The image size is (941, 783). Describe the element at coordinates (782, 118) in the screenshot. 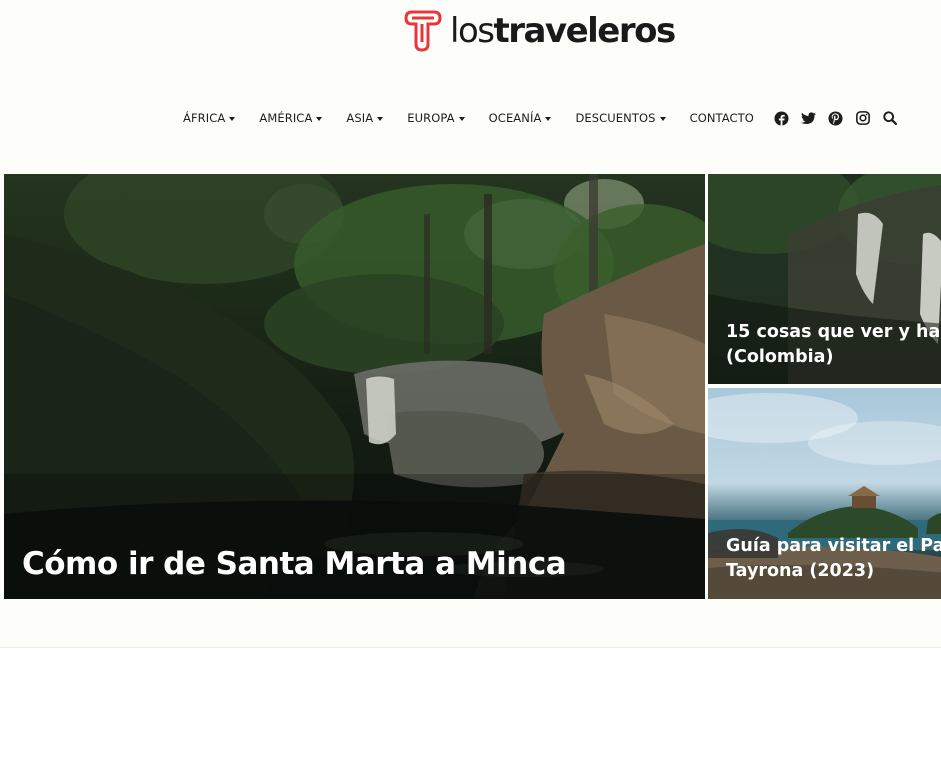

I see `facebook-icon` at that location.